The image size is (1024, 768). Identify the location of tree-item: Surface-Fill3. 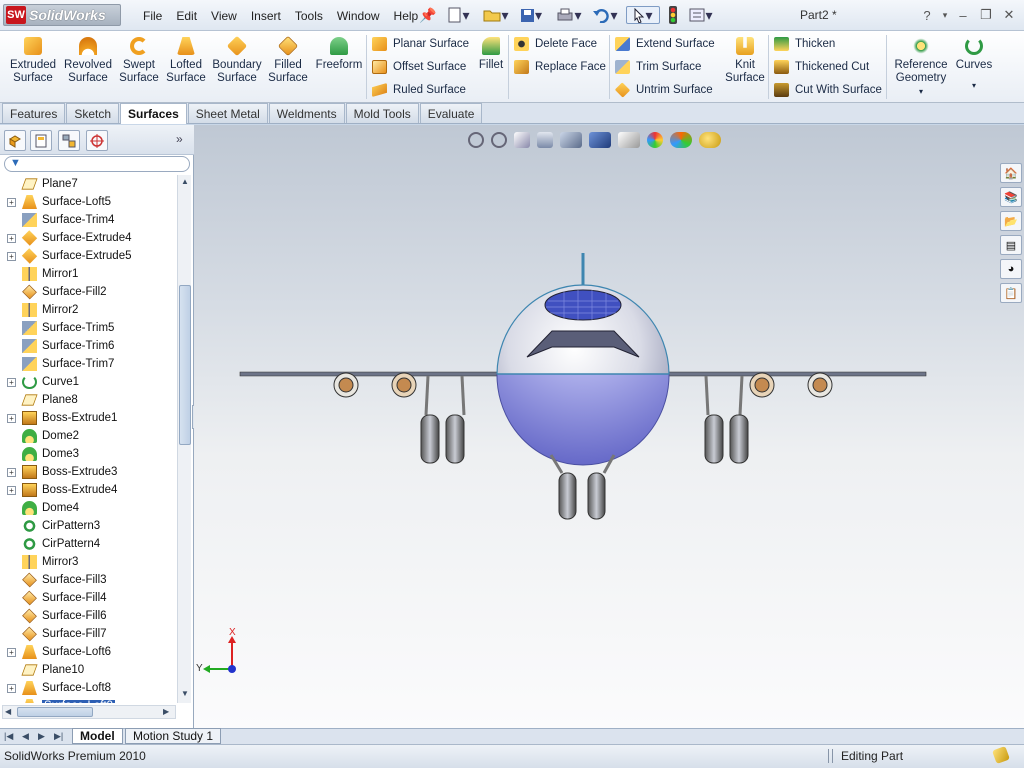
(88, 580).